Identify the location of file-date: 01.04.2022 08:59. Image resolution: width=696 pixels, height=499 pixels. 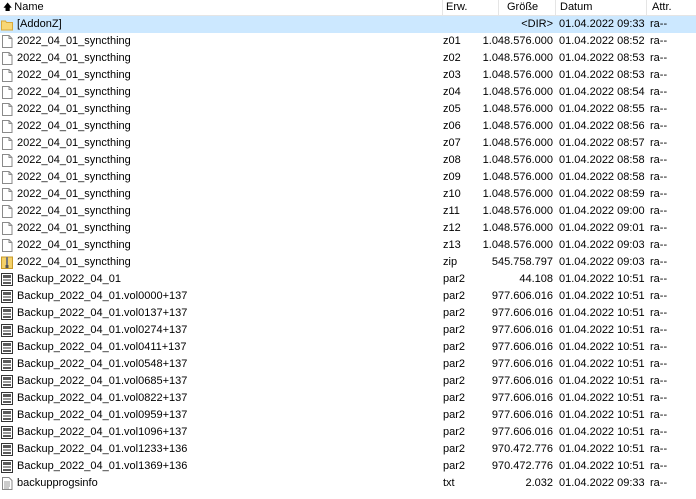
(602, 194).